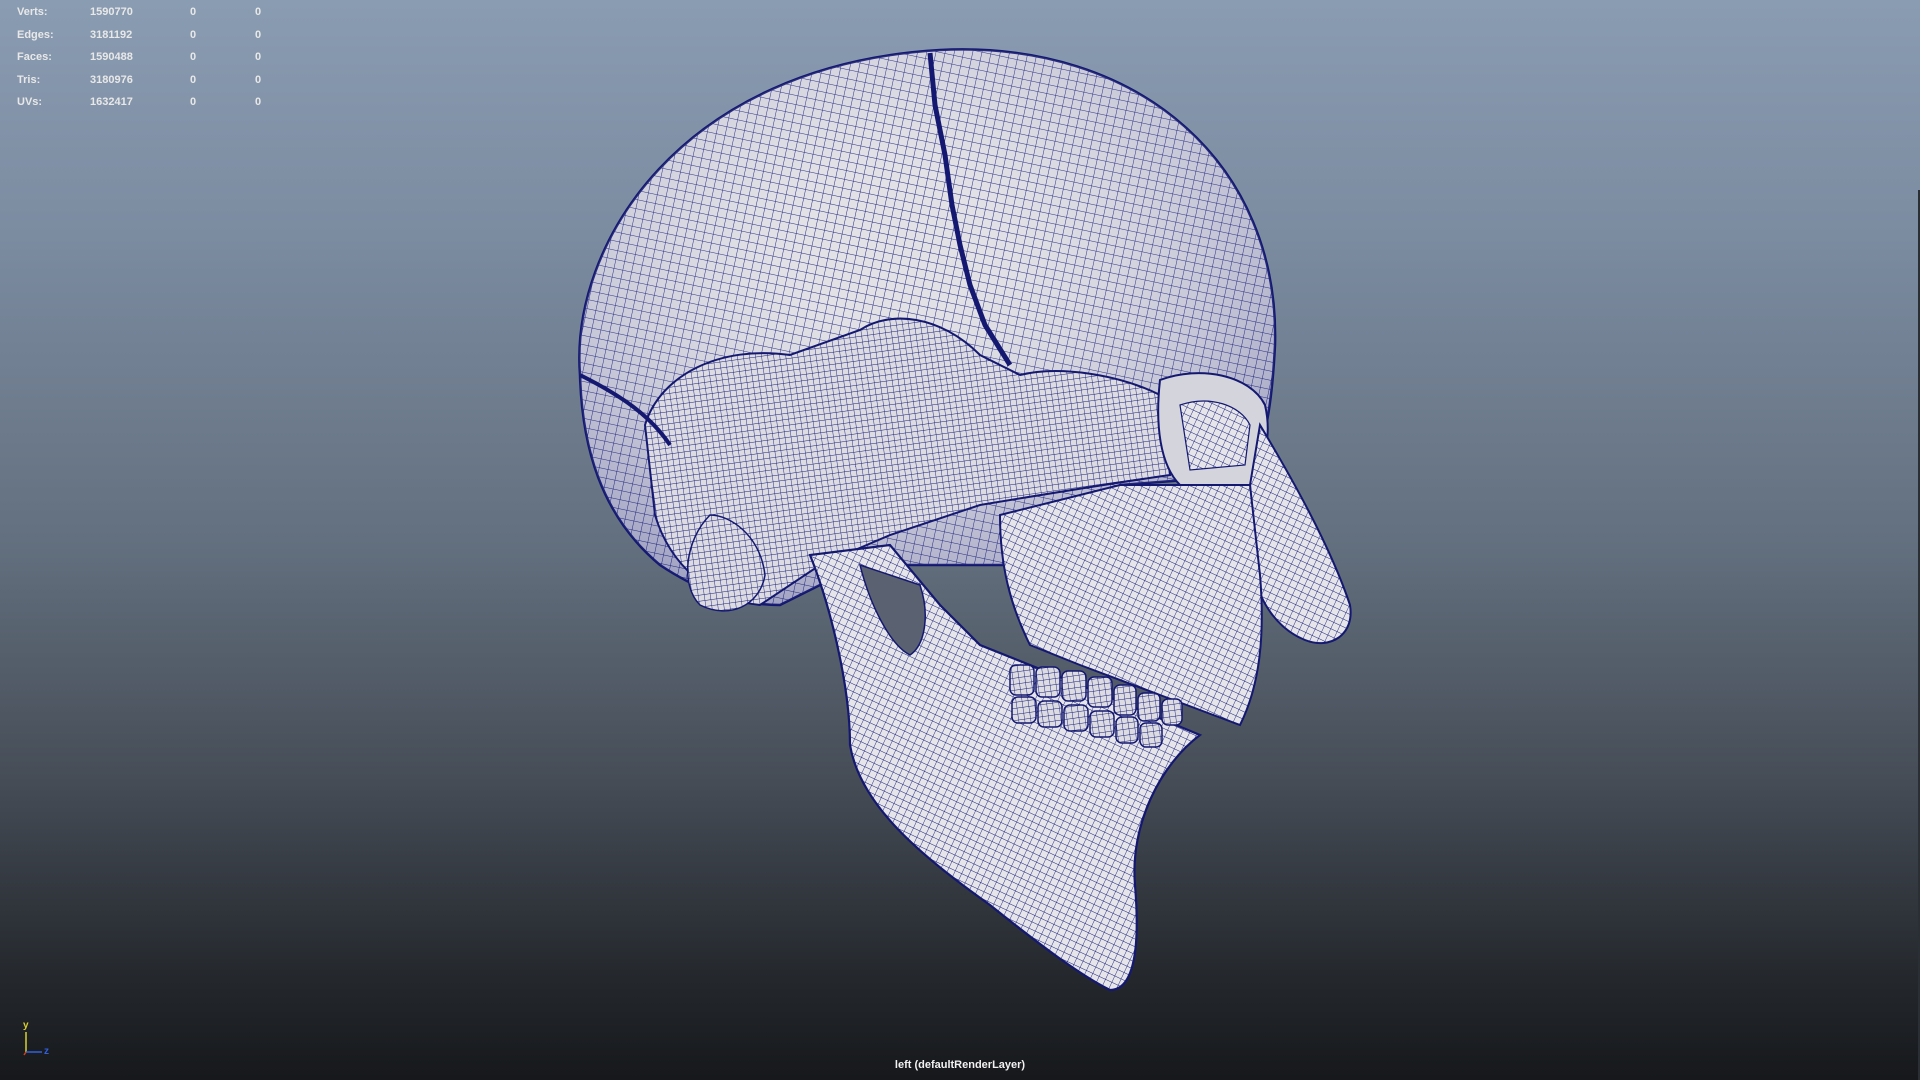 Image resolution: width=1920 pixels, height=1080 pixels. What do you see at coordinates (30, 102) in the screenshot?
I see `hud-label: UVs:` at bounding box center [30, 102].